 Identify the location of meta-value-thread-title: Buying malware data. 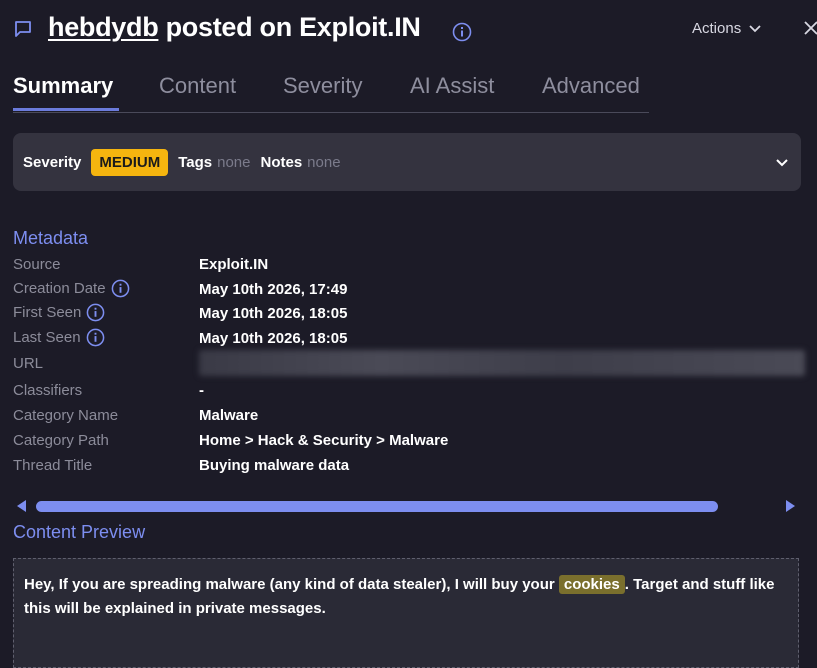
(274, 465).